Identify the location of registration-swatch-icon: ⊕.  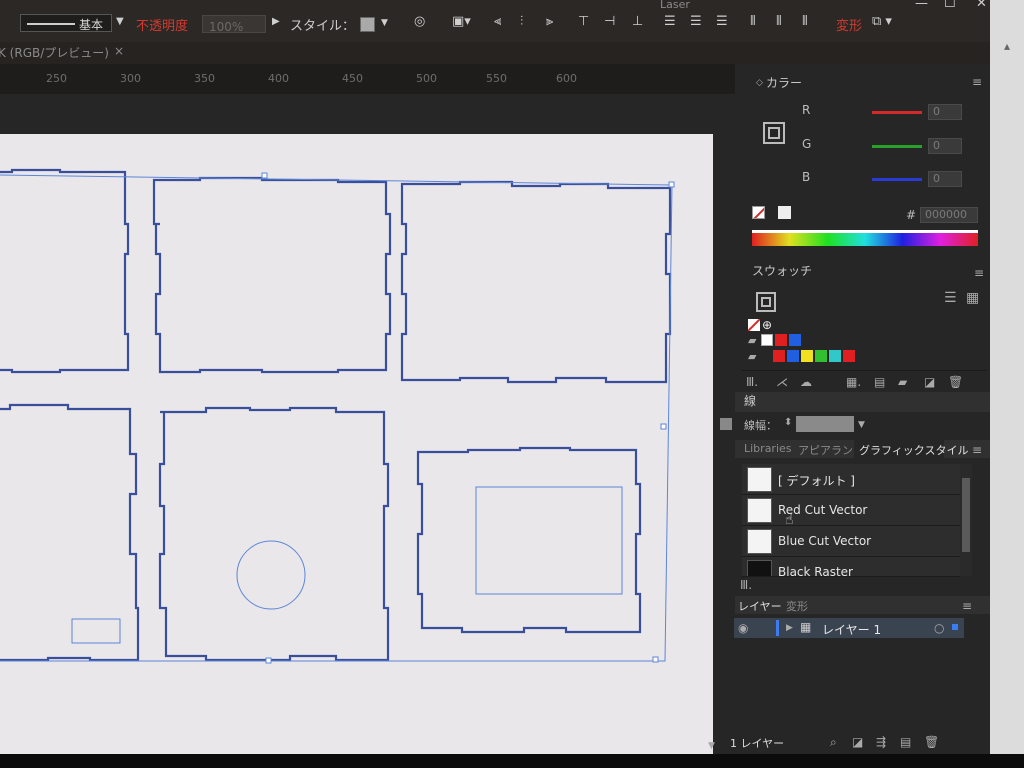
(767, 325).